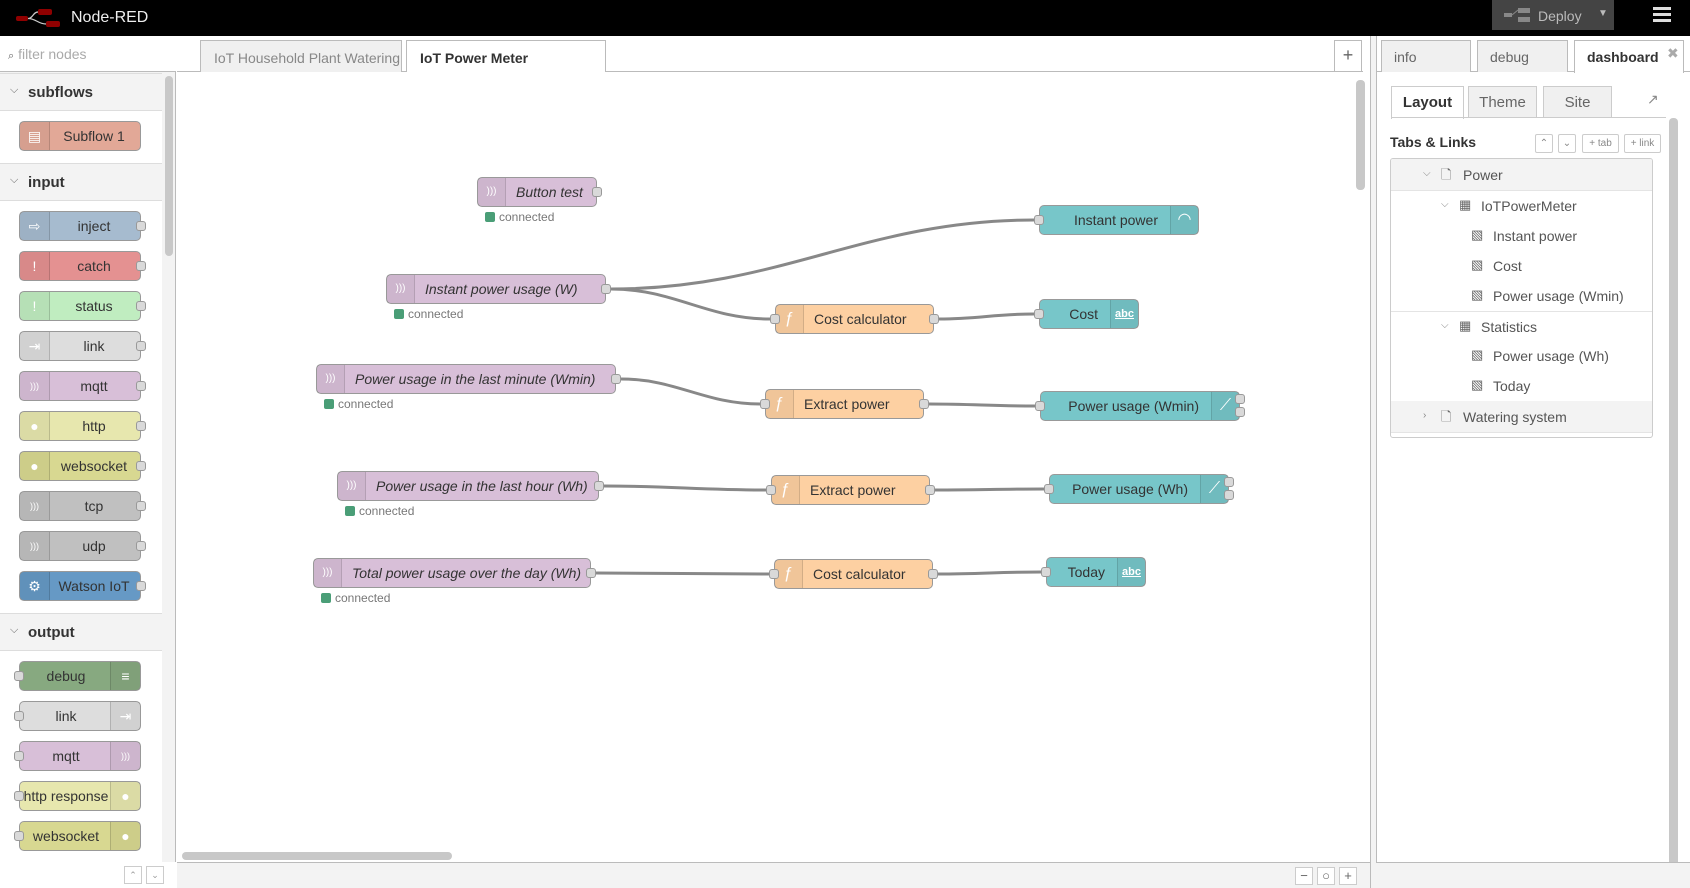 Image resolution: width=1690 pixels, height=888 pixels. Describe the element at coordinates (1116, 220) in the screenshot. I see `flow-node-gauge: ◠ Instant power` at that location.